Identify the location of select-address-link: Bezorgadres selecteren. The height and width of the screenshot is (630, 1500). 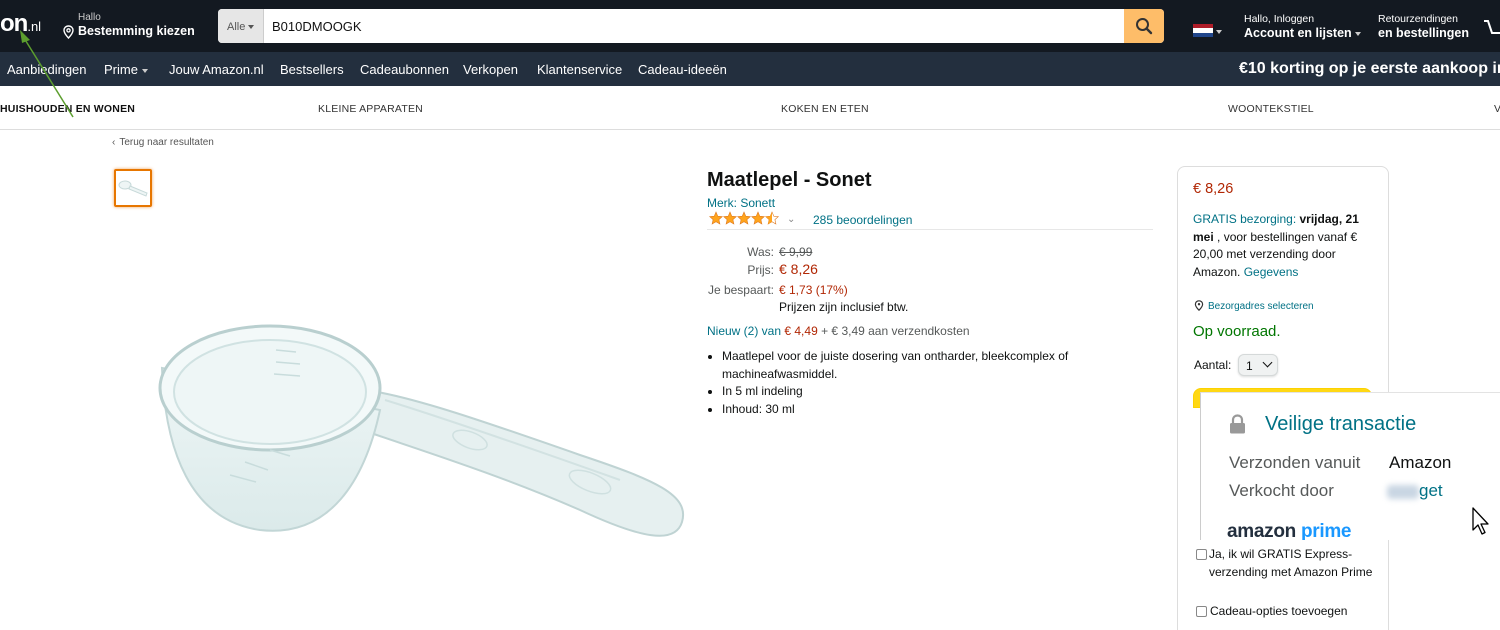
(1254, 306).